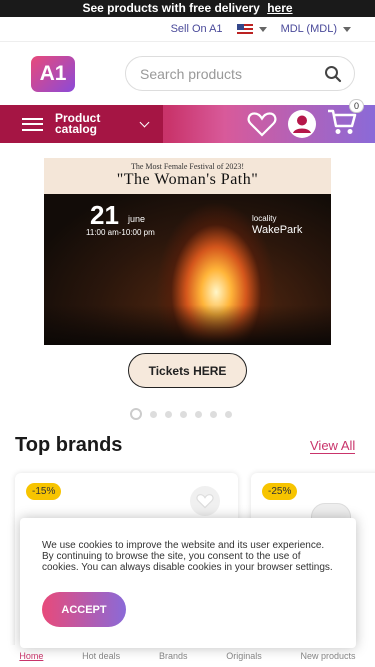 The width and height of the screenshot is (375, 667). What do you see at coordinates (244, 29) in the screenshot?
I see `us-flag-icon` at bounding box center [244, 29].